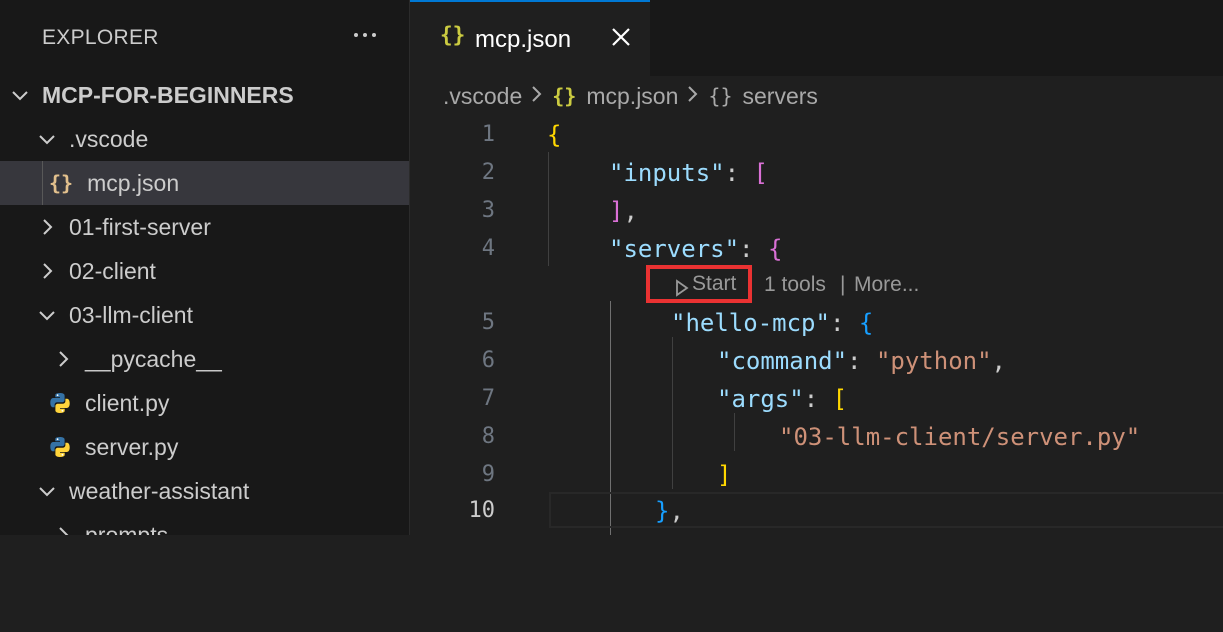 This screenshot has width=1223, height=632. Describe the element at coordinates (488, 210) in the screenshot. I see `line-number: 3` at that location.